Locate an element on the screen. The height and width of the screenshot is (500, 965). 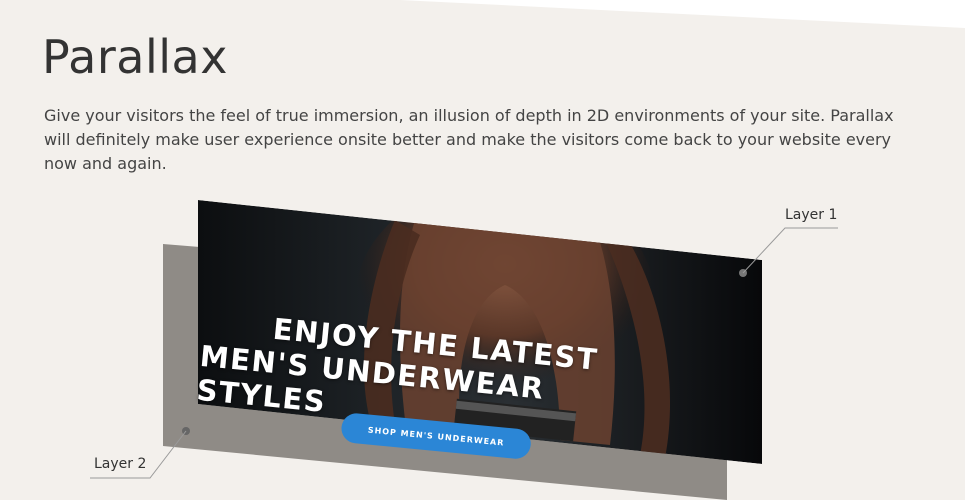
layer-1-label: Layer 1 is located at coordinates (811, 215).